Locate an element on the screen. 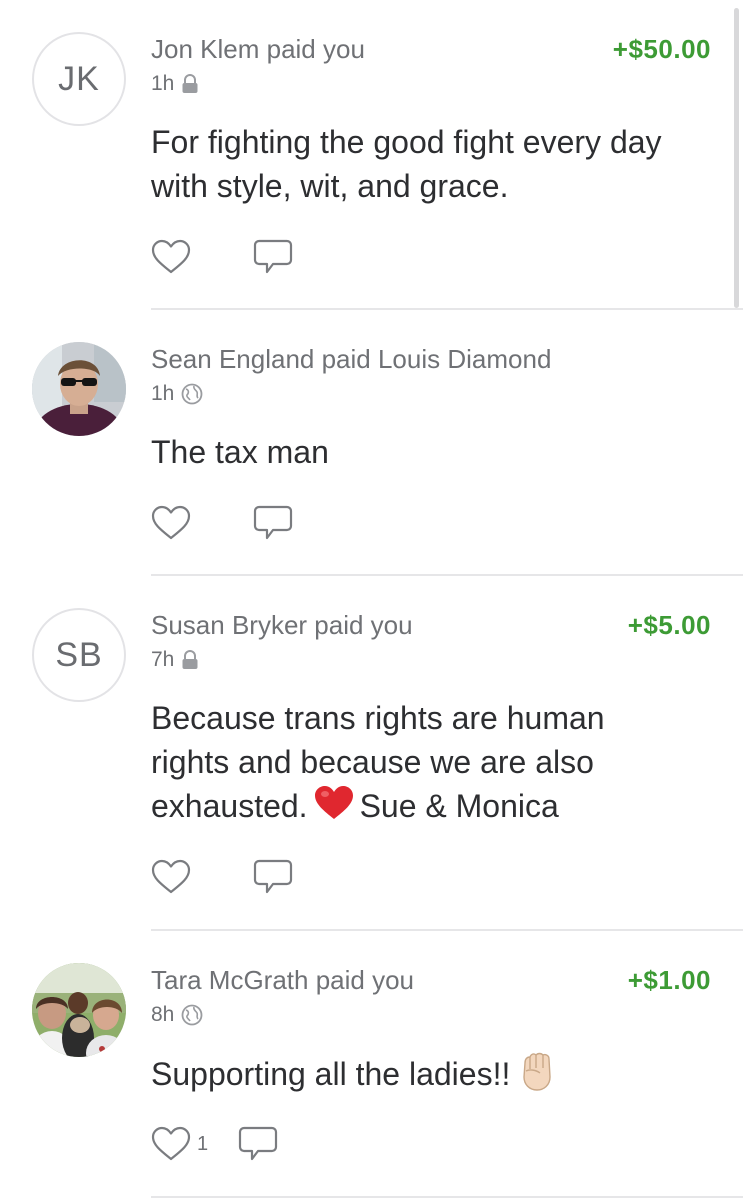 The width and height of the screenshot is (743, 1200). like-button: 1 is located at coordinates (179, 1144).